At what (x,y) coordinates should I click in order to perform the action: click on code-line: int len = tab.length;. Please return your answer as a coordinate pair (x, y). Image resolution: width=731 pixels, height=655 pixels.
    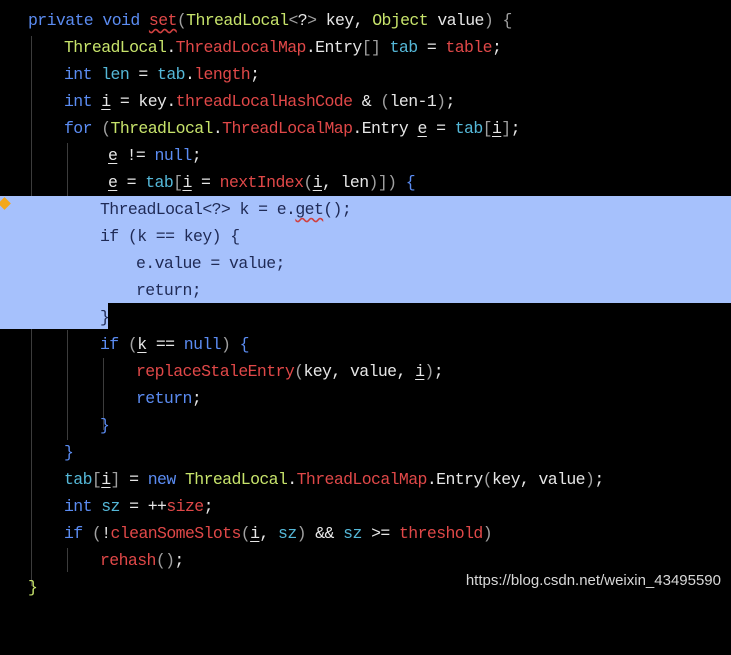
    Looking at the image, I should click on (365, 74).